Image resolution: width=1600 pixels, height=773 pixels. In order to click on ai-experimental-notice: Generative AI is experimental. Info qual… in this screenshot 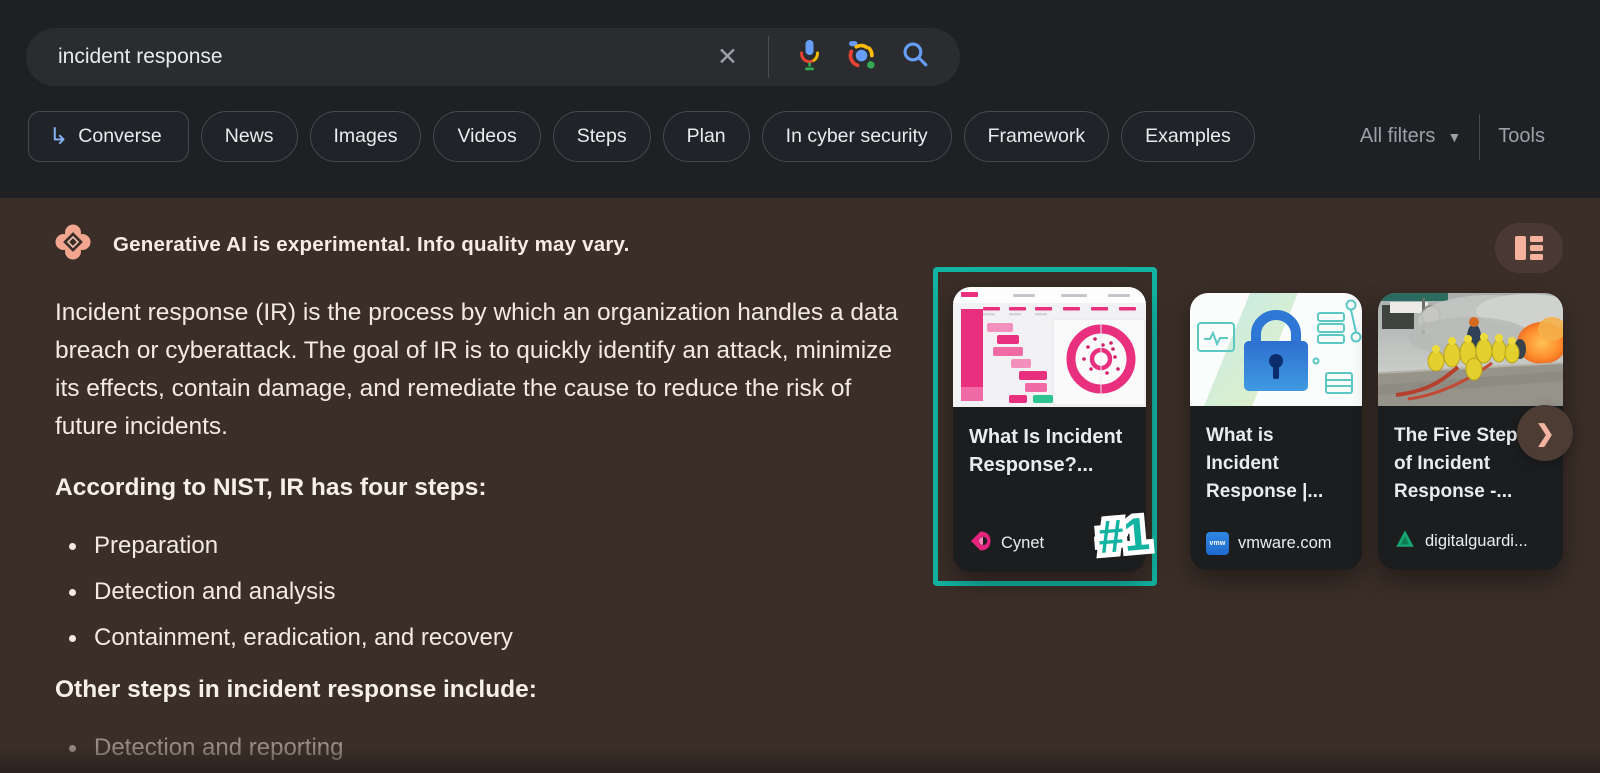, I will do `click(371, 245)`.